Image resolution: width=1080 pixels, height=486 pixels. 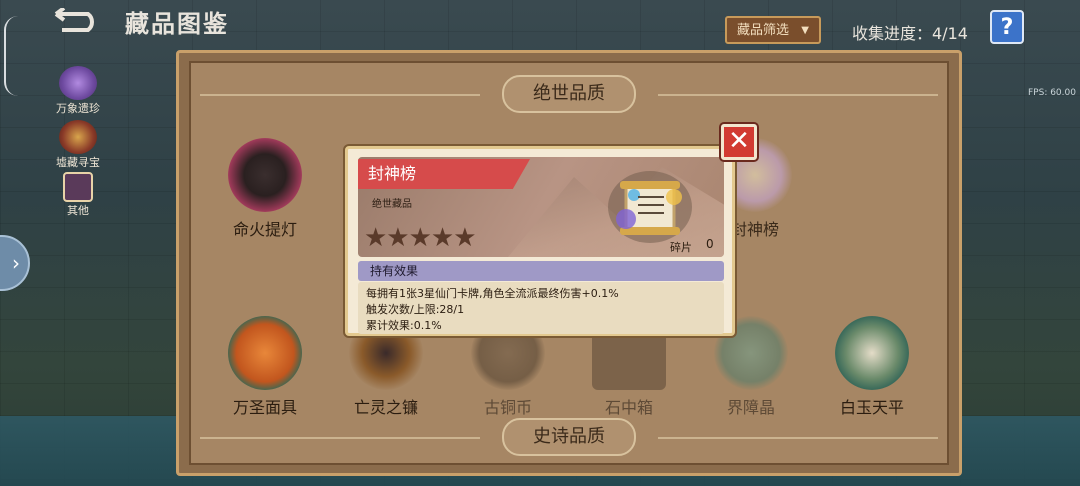 What do you see at coordinates (78, 162) in the screenshot?
I see `sidebar-tab-label: 墟藏寻宝` at bounding box center [78, 162].